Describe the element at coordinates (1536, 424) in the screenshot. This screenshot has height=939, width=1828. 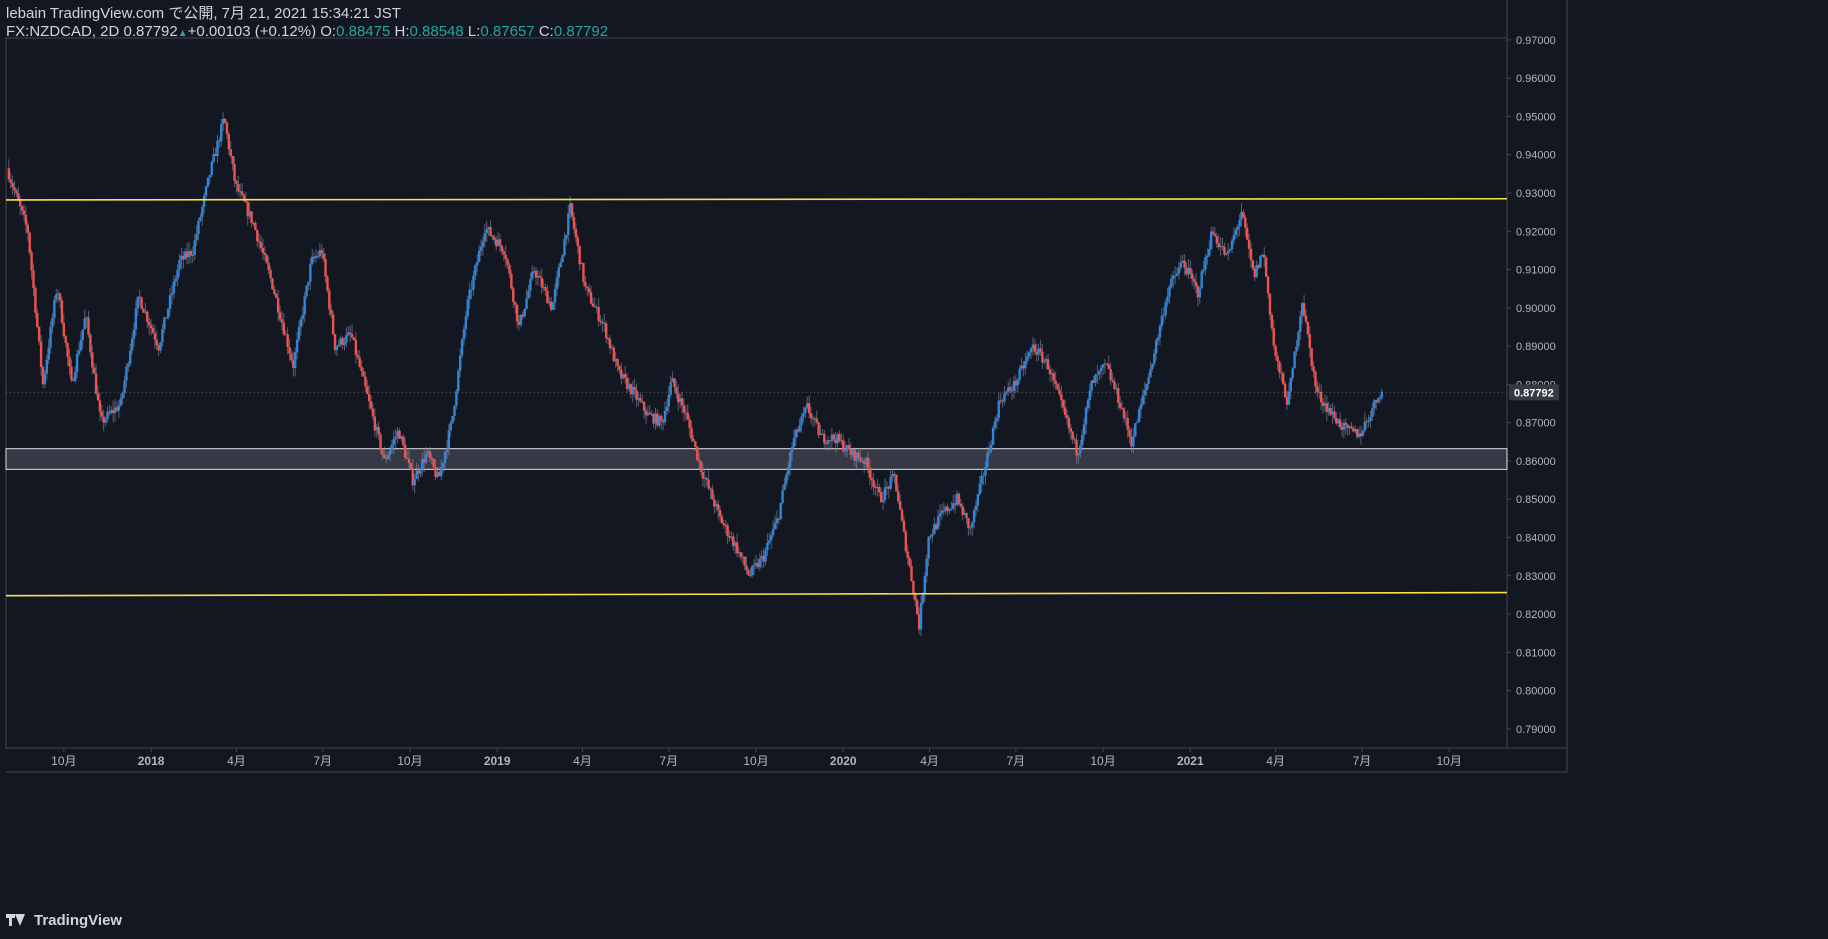
I see `y-tick-label: 0.87000` at that location.